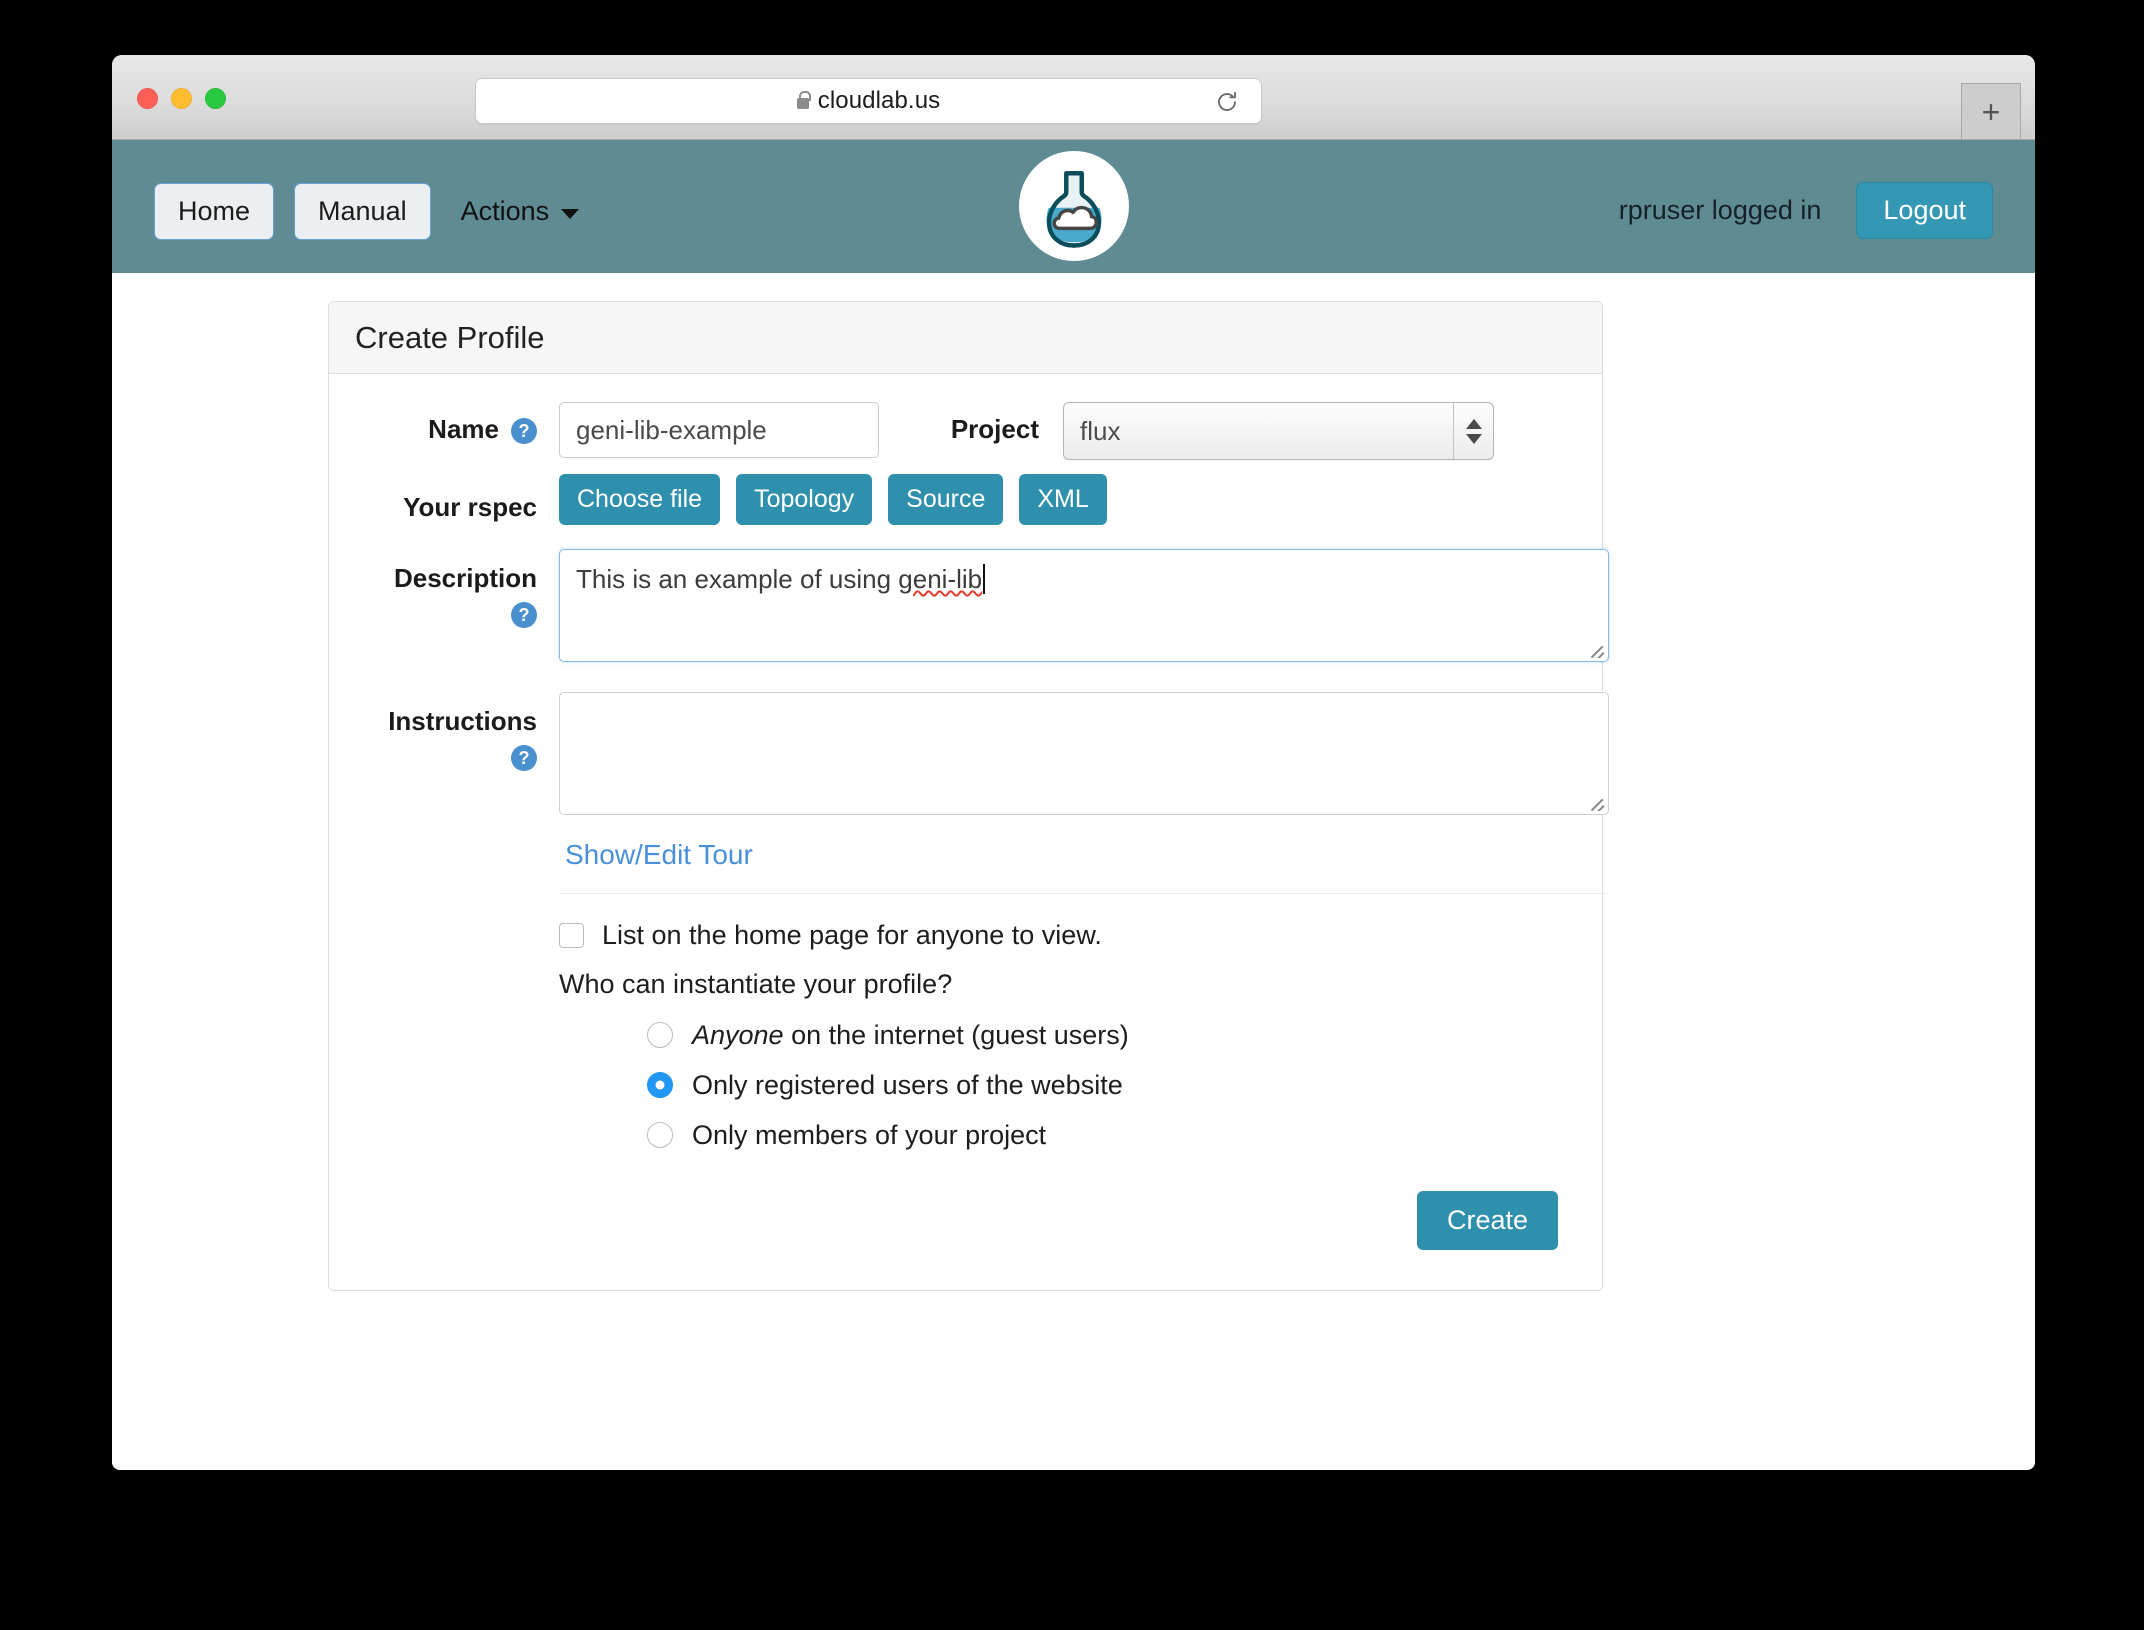 The height and width of the screenshot is (1630, 2144). Describe the element at coordinates (946, 499) in the screenshot. I see `source-button: Source` at that location.